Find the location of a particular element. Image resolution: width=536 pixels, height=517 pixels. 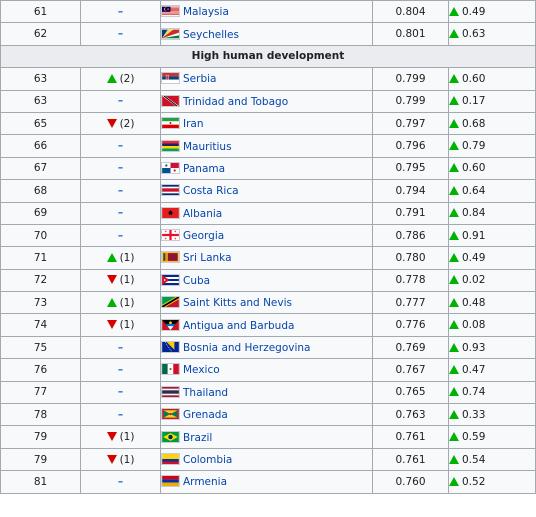

flag-grenada-icon is located at coordinates (170, 414).